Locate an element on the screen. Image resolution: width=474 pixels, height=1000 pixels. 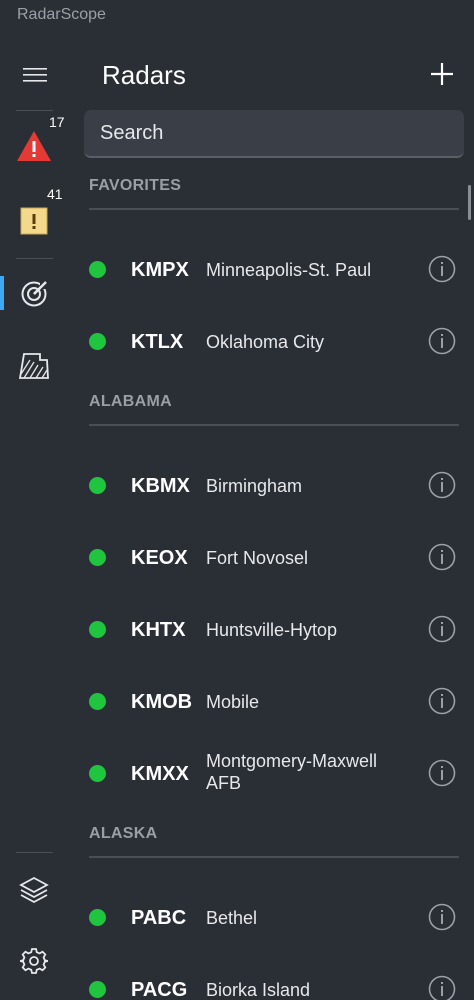
page-title: Radars is located at coordinates (144, 75).